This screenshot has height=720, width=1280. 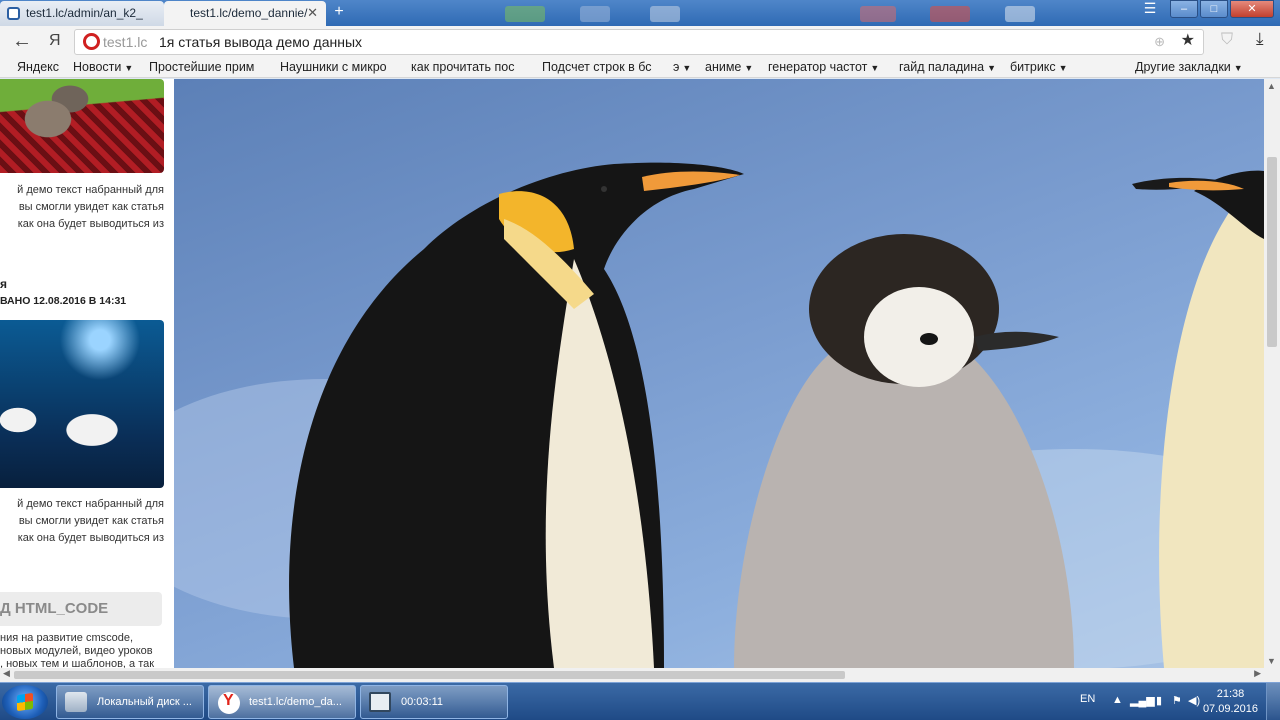 What do you see at coordinates (67, 638) in the screenshot?
I see `widget-text-line: ния на развитие cmscode,` at bounding box center [67, 638].